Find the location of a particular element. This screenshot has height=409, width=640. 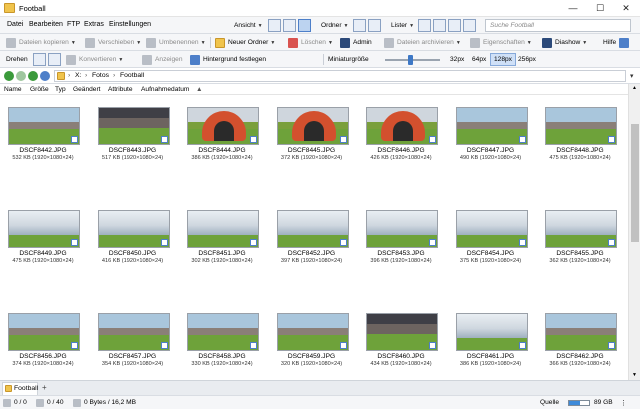

file-tile: DSCF8449.JPG 475 KB (1920×1080×24) is located at coordinates (43, 232).